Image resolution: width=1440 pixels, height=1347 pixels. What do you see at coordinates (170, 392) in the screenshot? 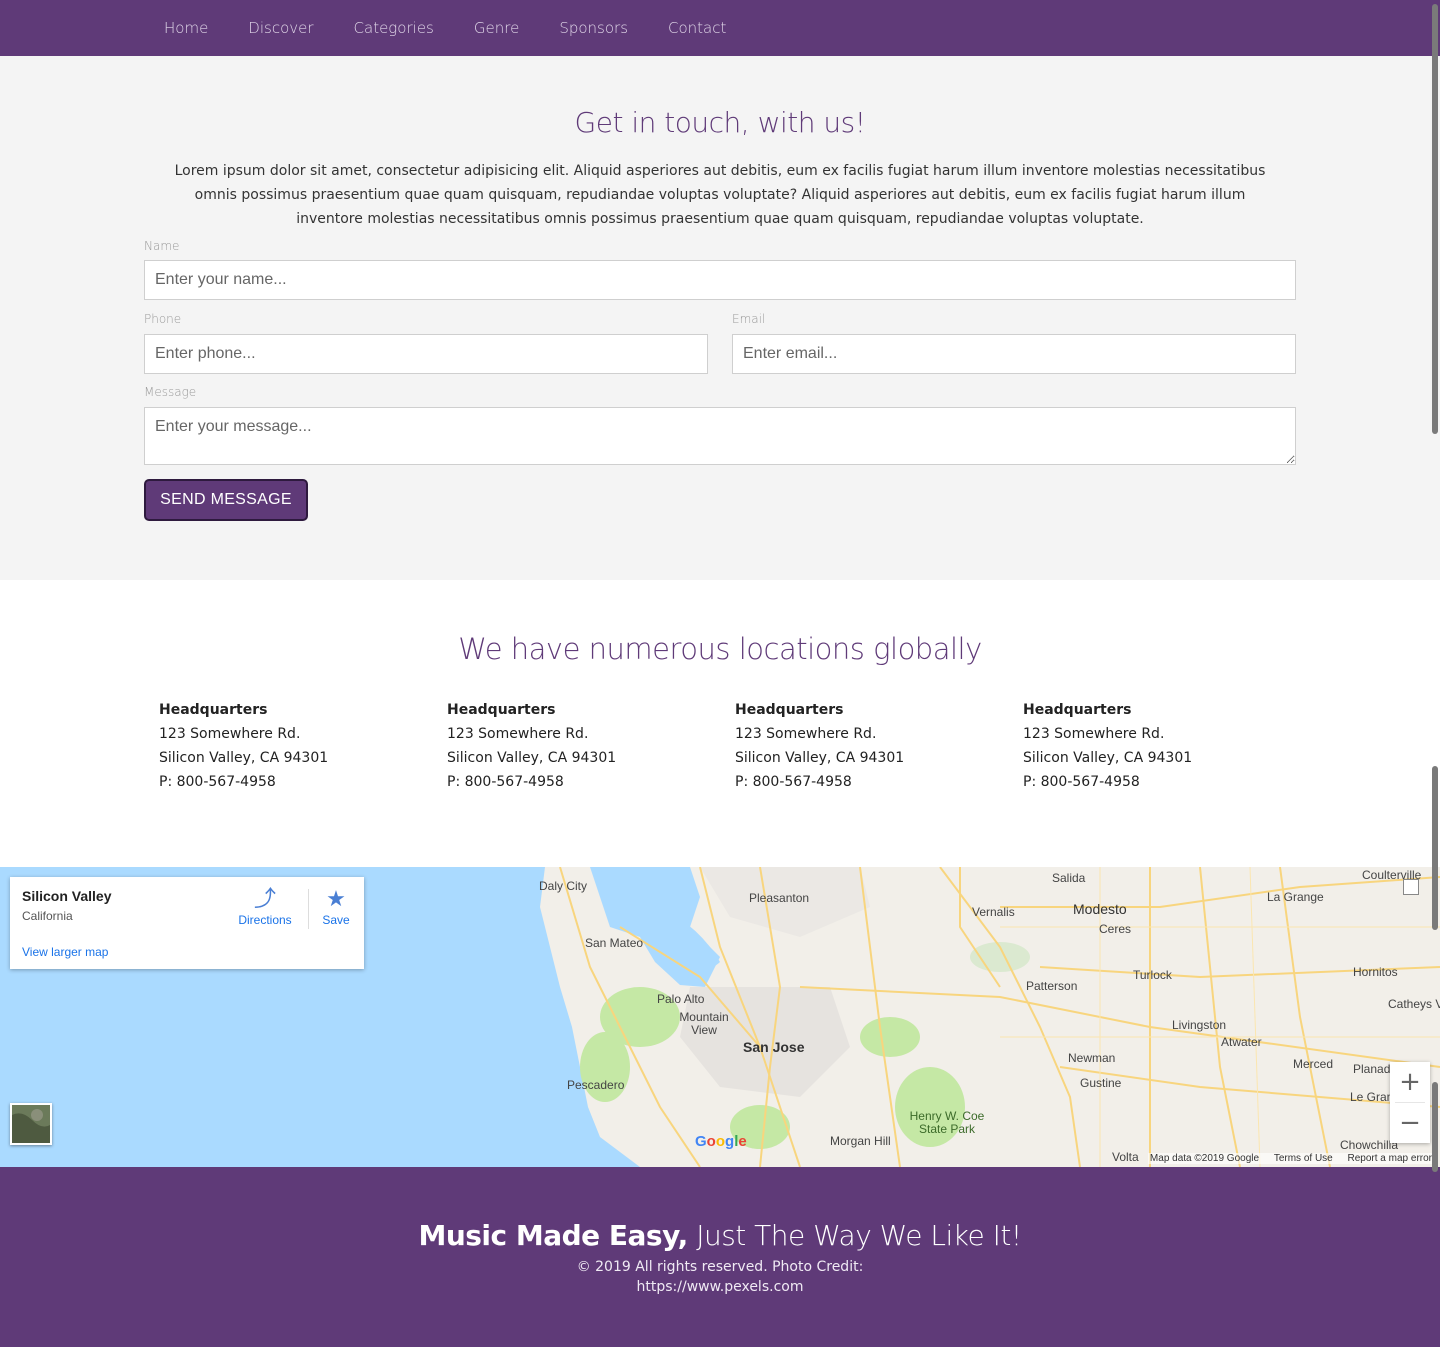
I see `message-label: Message` at bounding box center [170, 392].